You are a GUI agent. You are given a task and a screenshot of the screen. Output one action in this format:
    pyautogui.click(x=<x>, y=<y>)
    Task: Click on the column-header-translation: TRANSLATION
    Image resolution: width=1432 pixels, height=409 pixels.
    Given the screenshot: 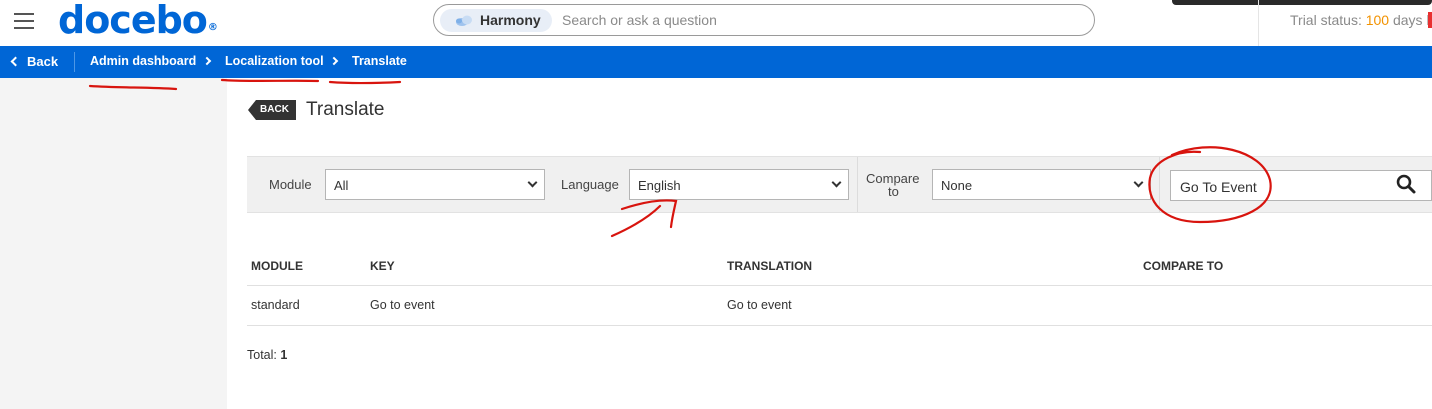 What is the action you would take?
    pyautogui.click(x=769, y=266)
    